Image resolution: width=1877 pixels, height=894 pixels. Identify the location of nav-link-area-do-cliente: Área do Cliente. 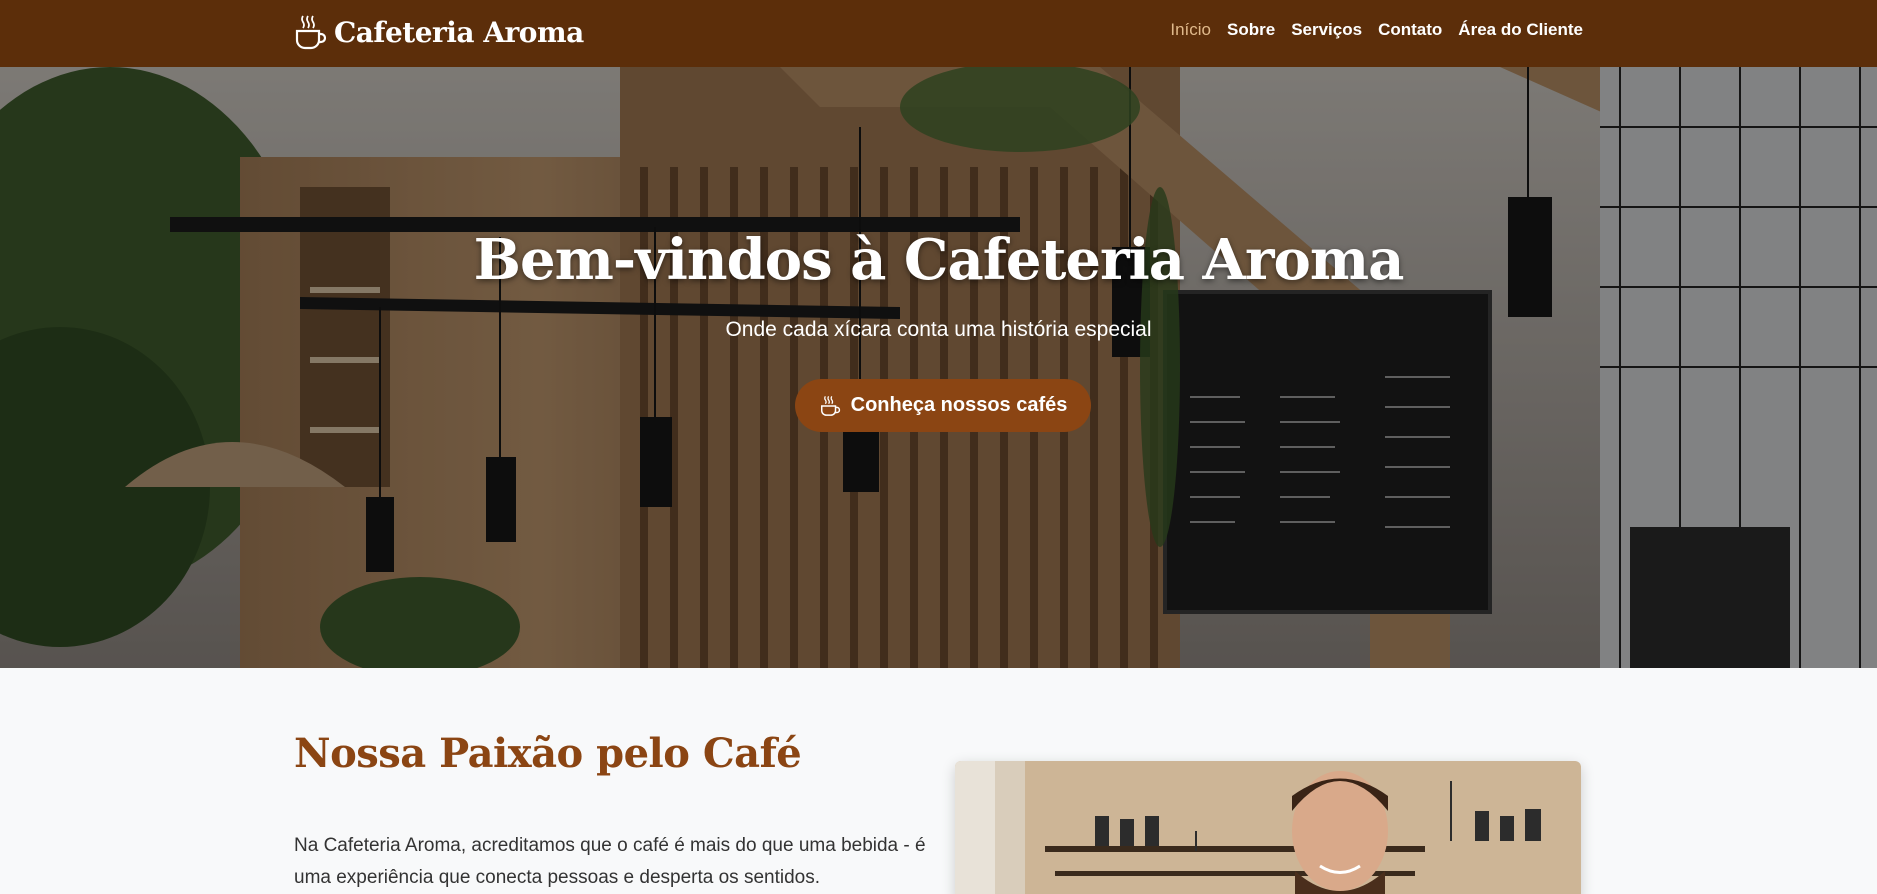
(1520, 30).